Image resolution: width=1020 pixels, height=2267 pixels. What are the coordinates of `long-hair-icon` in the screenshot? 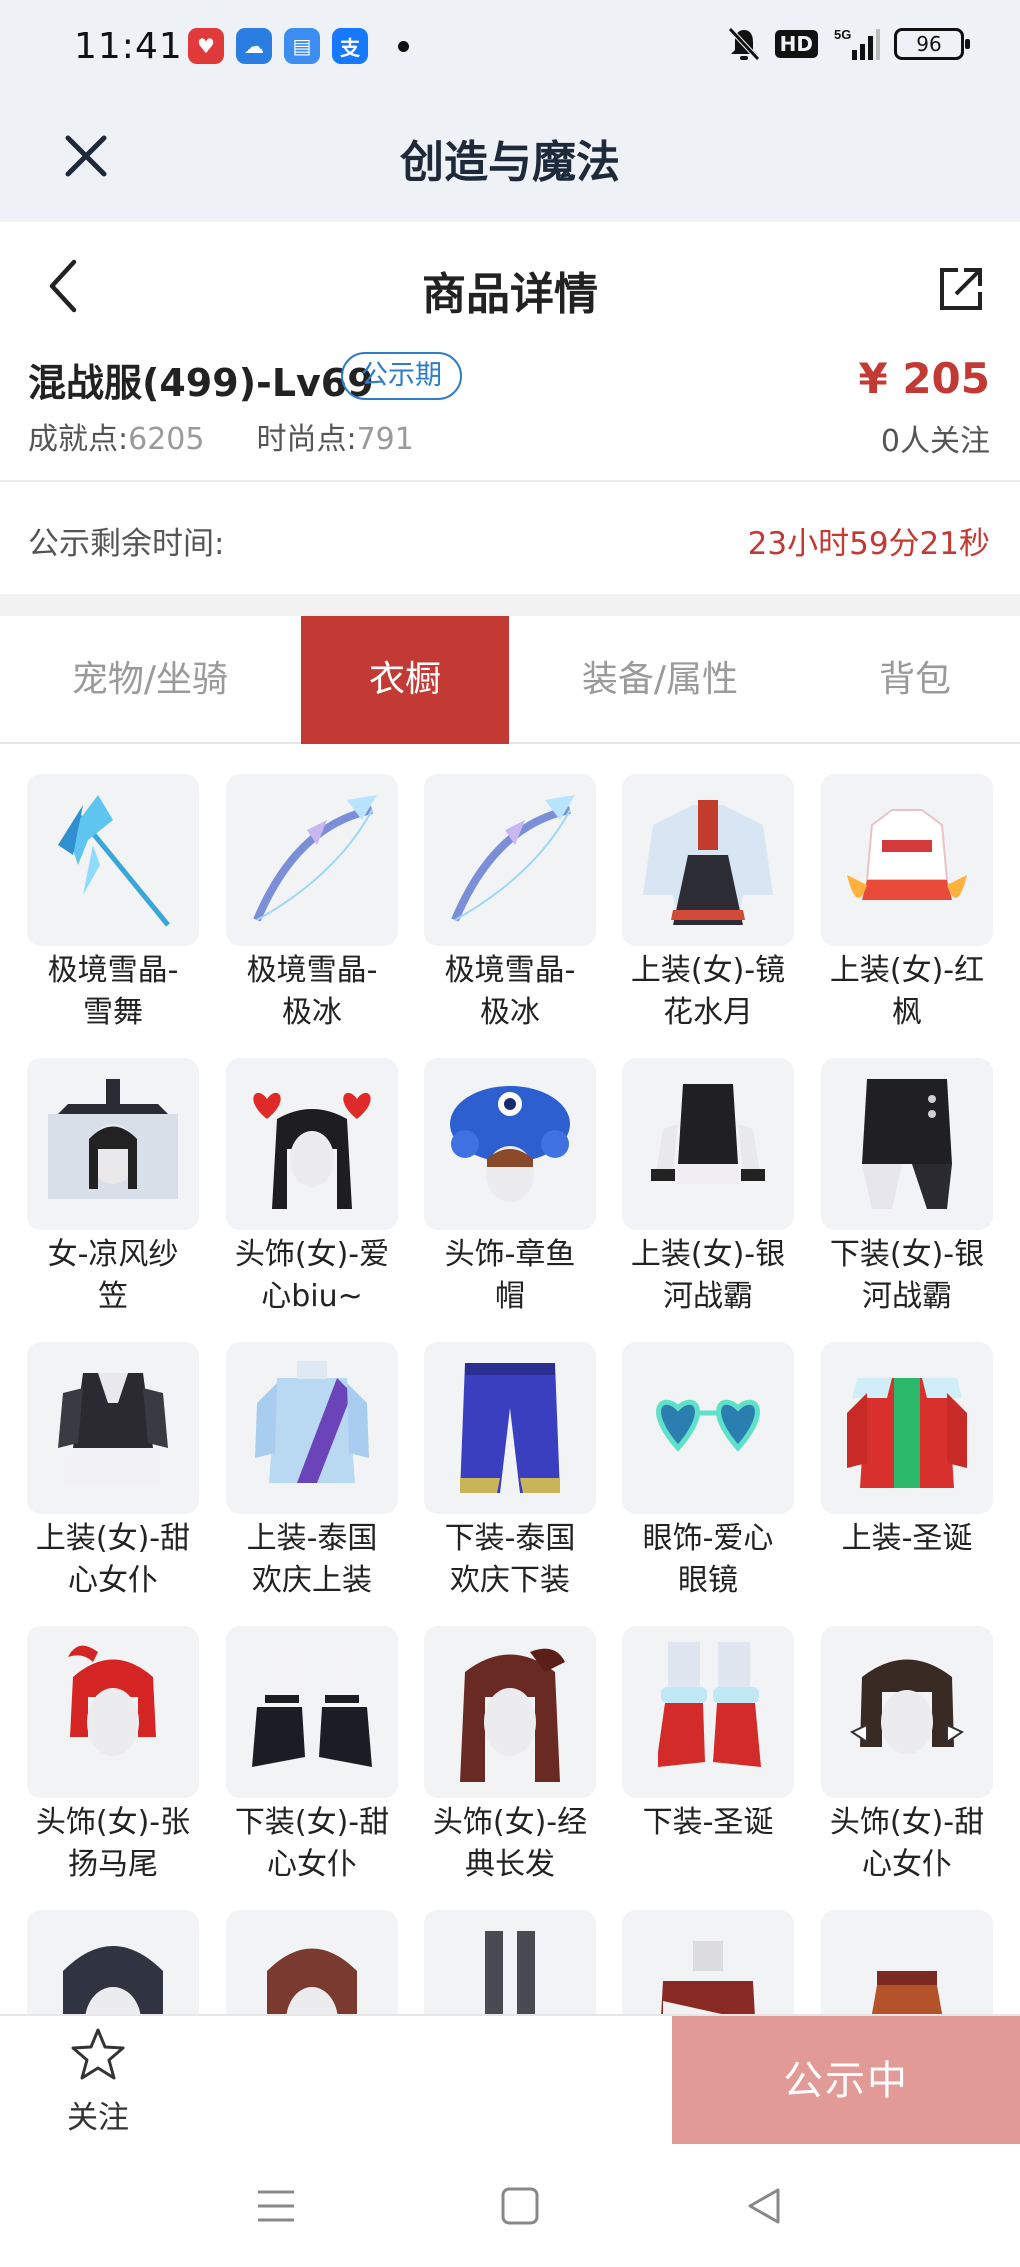 It's located at (512, 1715).